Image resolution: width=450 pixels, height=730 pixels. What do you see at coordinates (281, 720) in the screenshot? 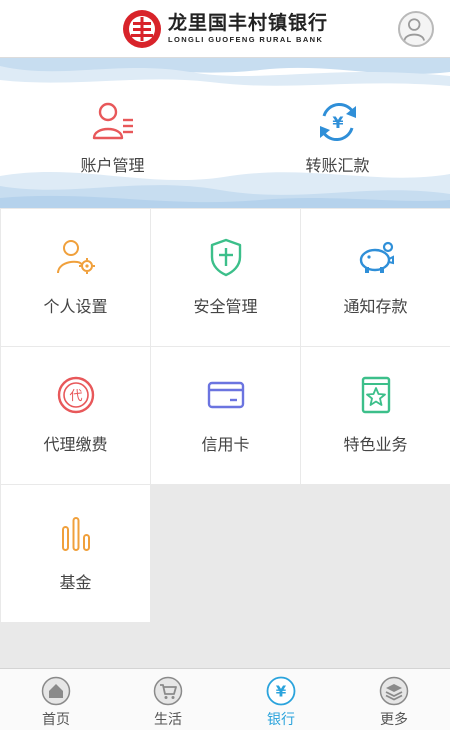
I see `tab-bank-label: 银行` at bounding box center [281, 720].